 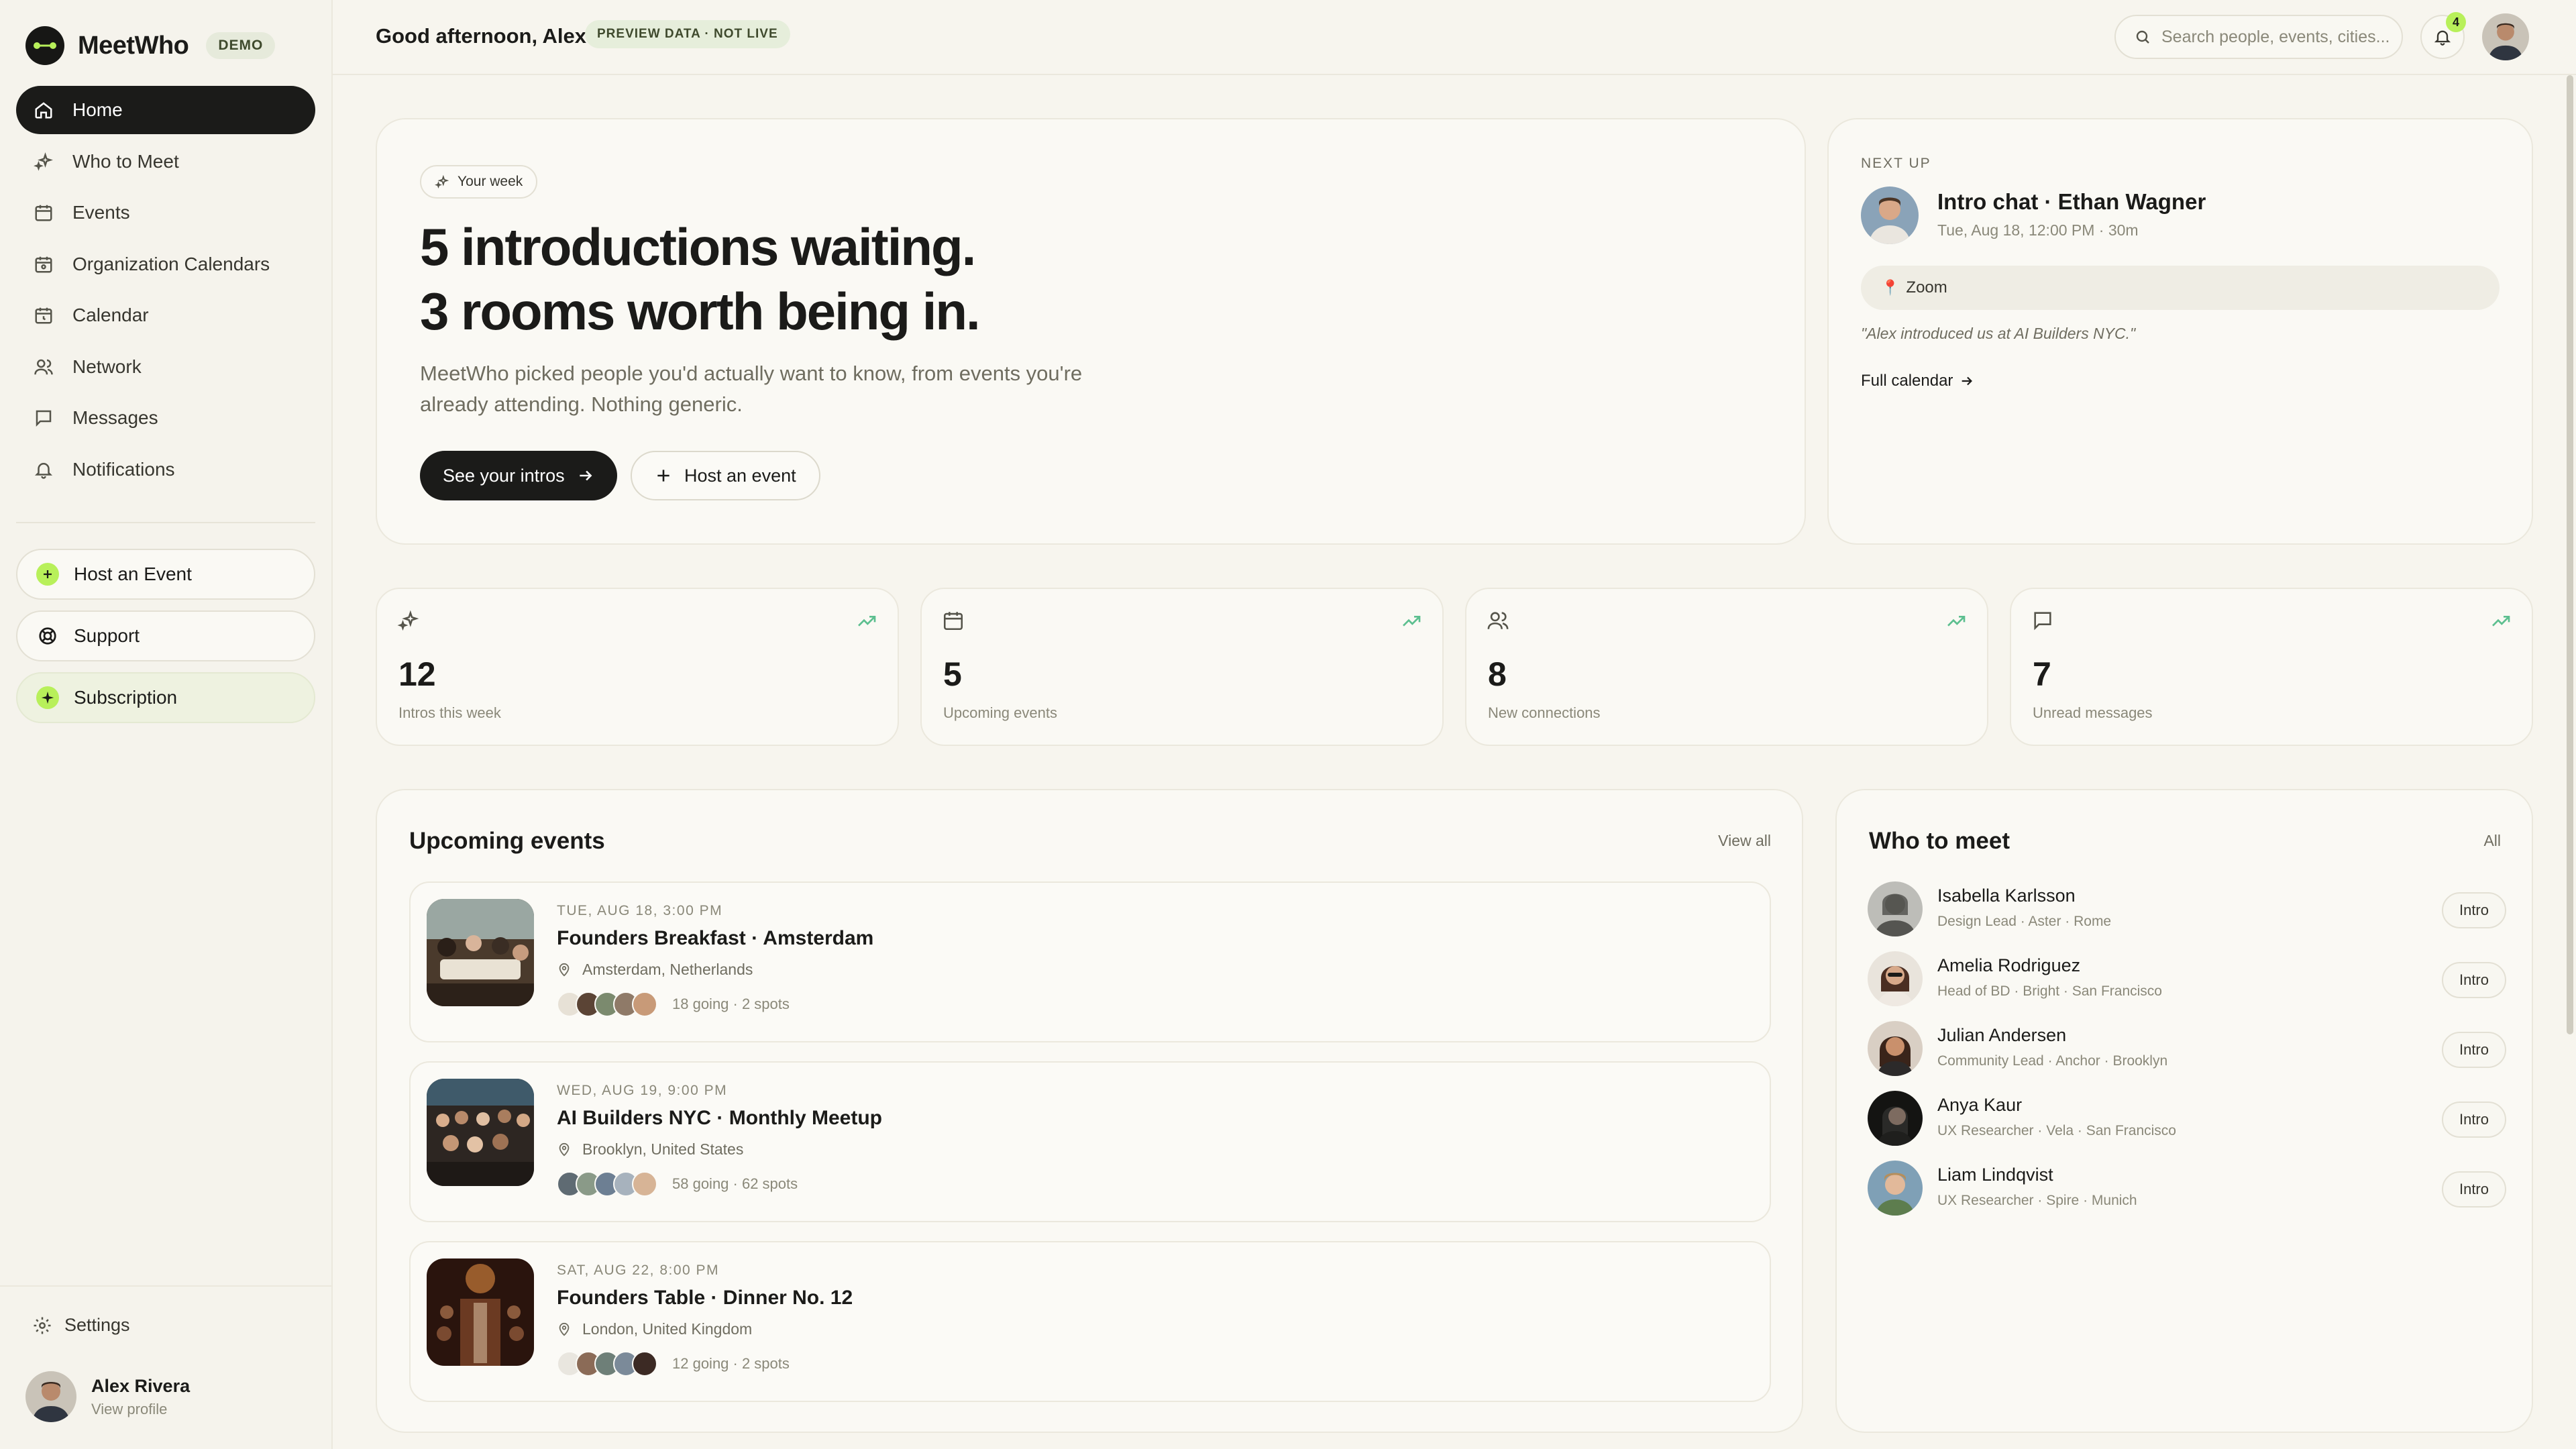 What do you see at coordinates (2275, 37) in the screenshot?
I see `search-input` at bounding box center [2275, 37].